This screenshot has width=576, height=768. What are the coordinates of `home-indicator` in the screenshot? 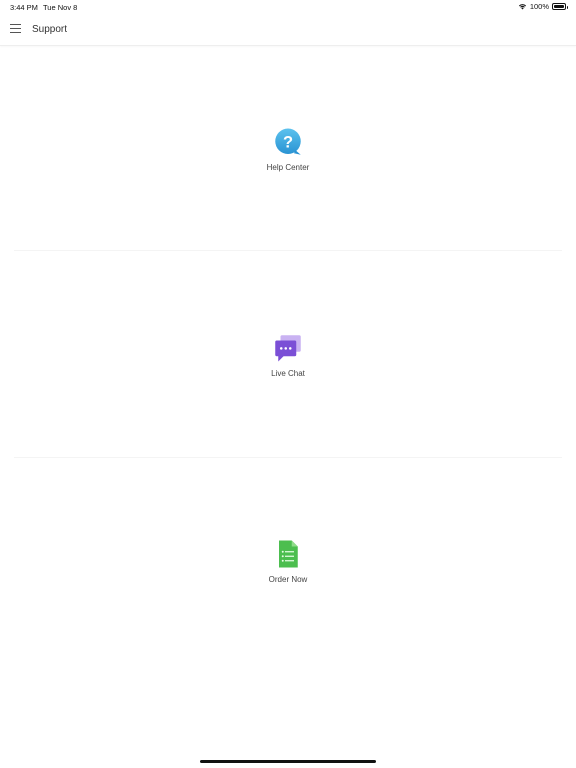 It's located at (288, 761).